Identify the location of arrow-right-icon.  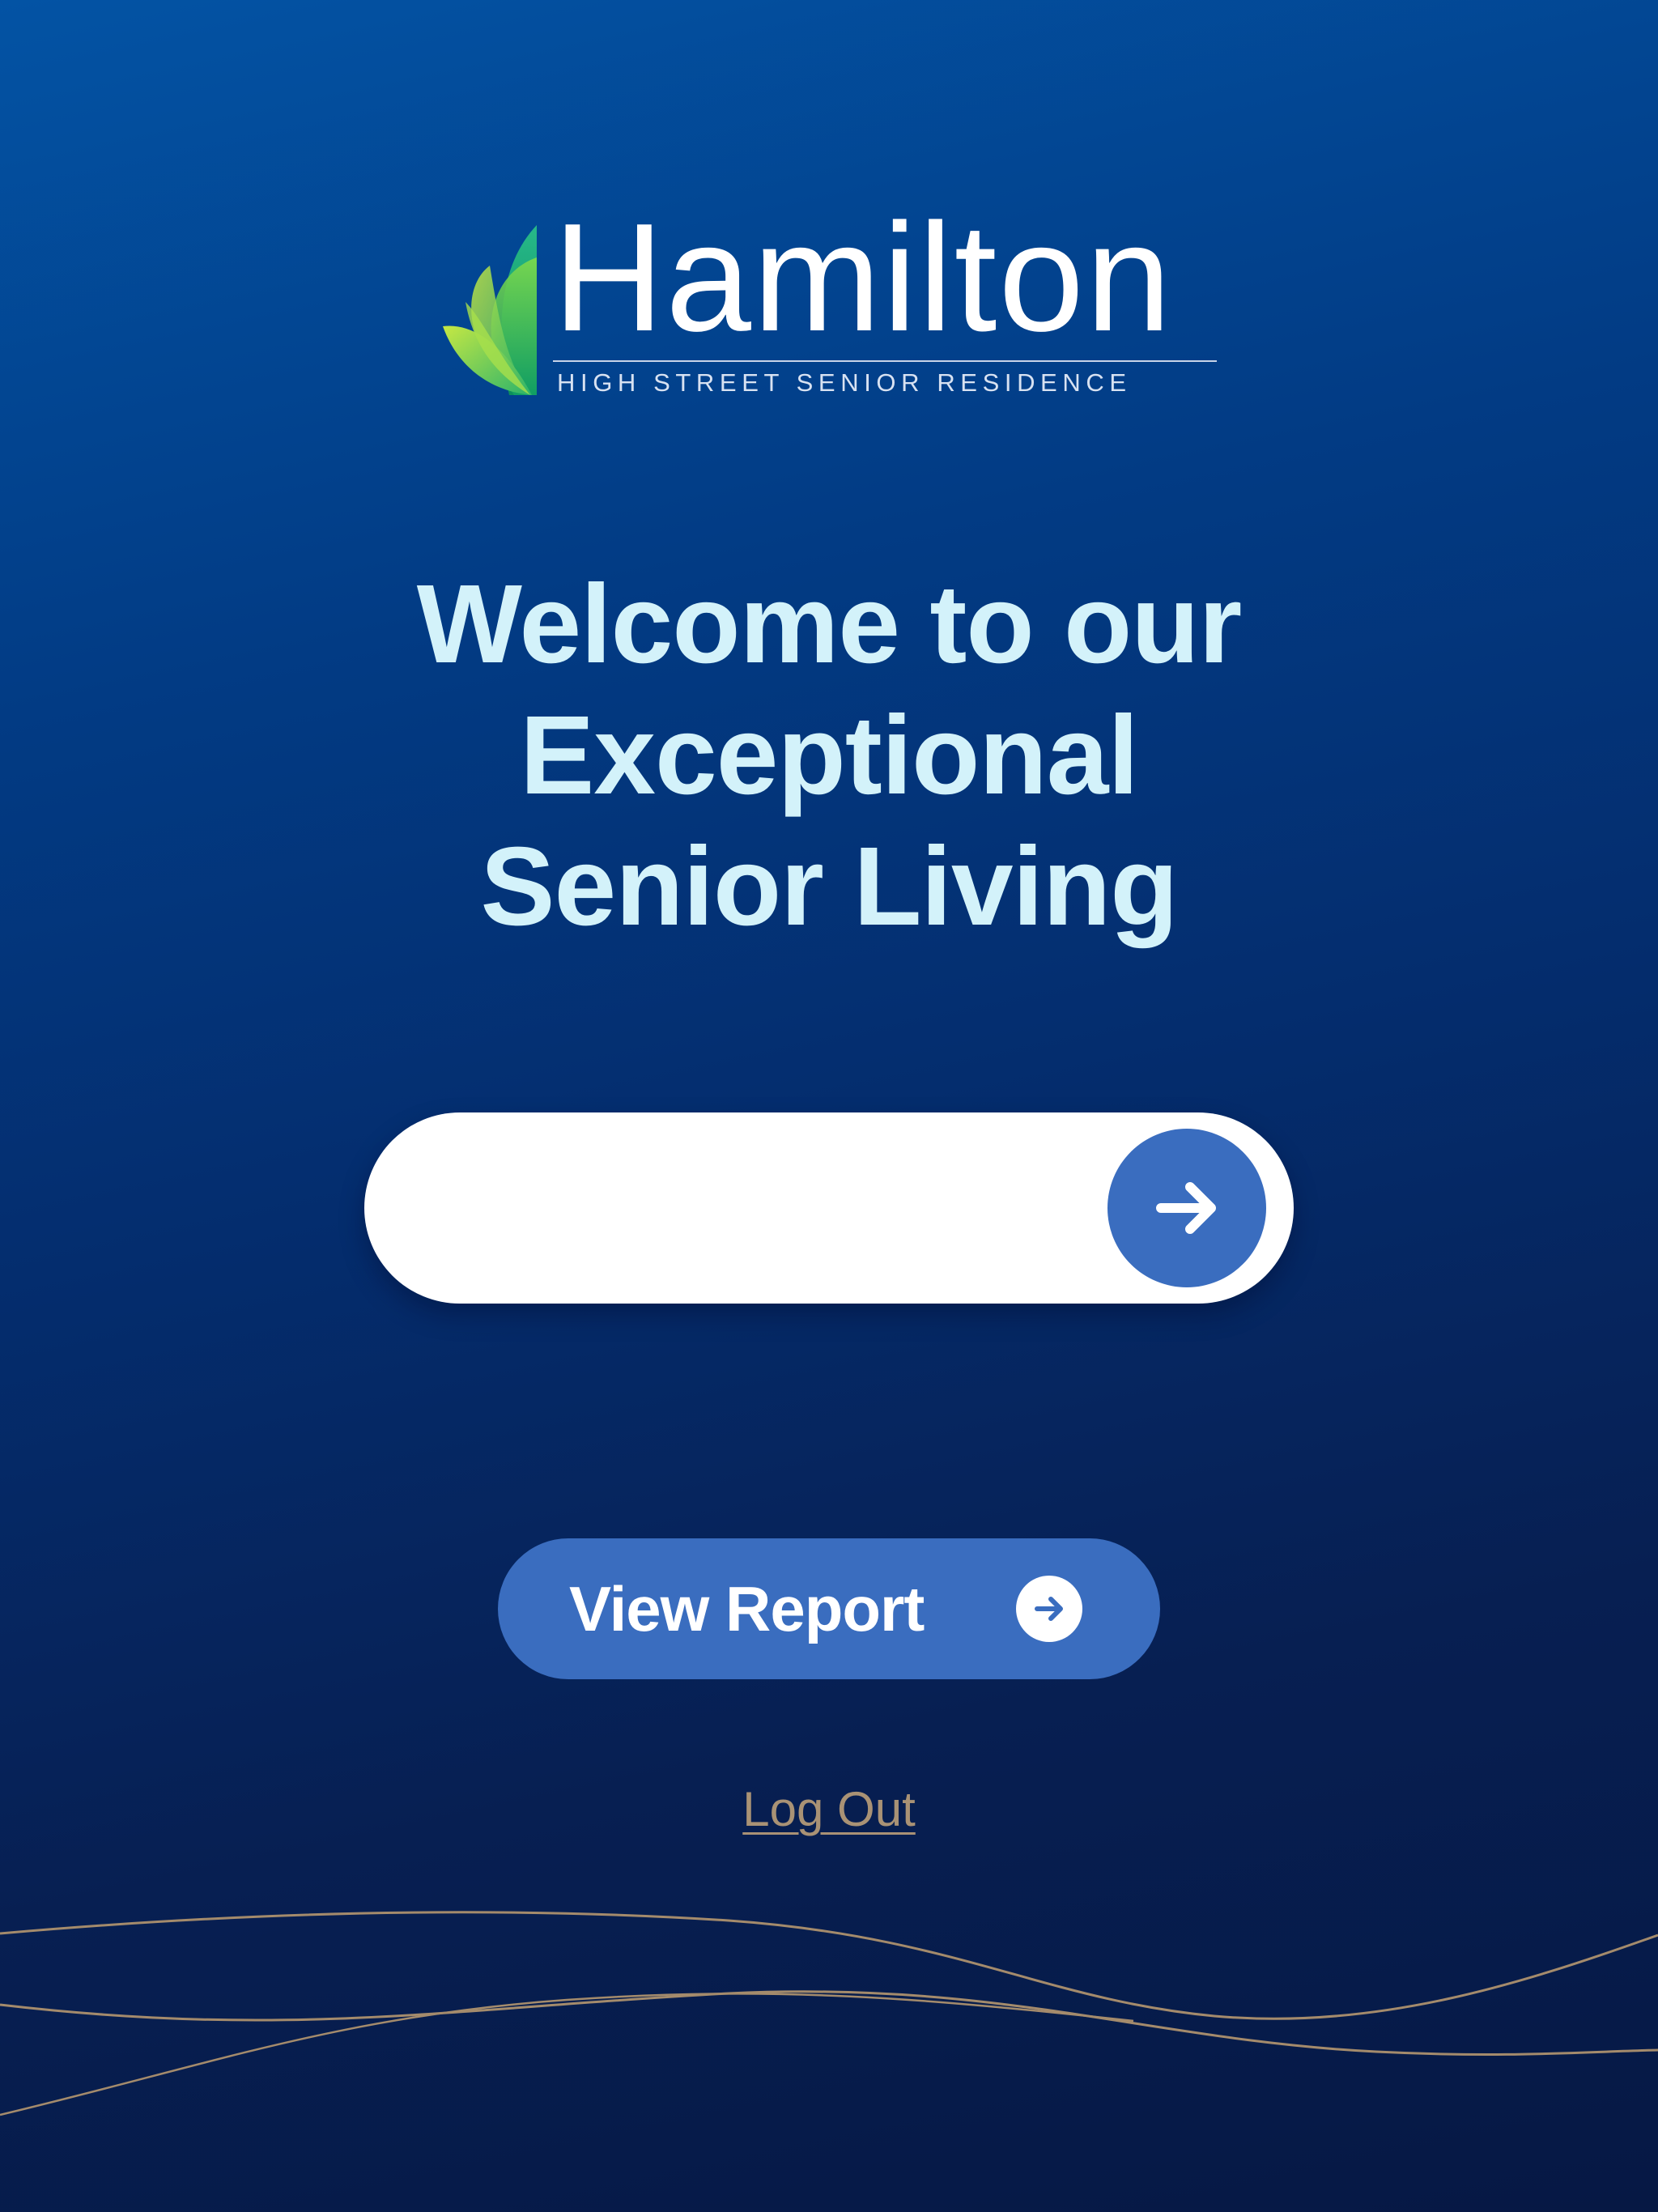
(1186, 1208).